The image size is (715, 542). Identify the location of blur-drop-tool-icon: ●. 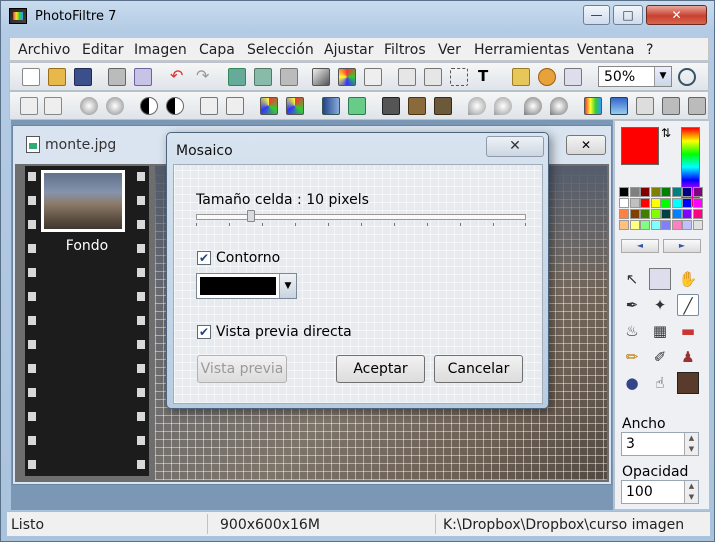
(632, 383).